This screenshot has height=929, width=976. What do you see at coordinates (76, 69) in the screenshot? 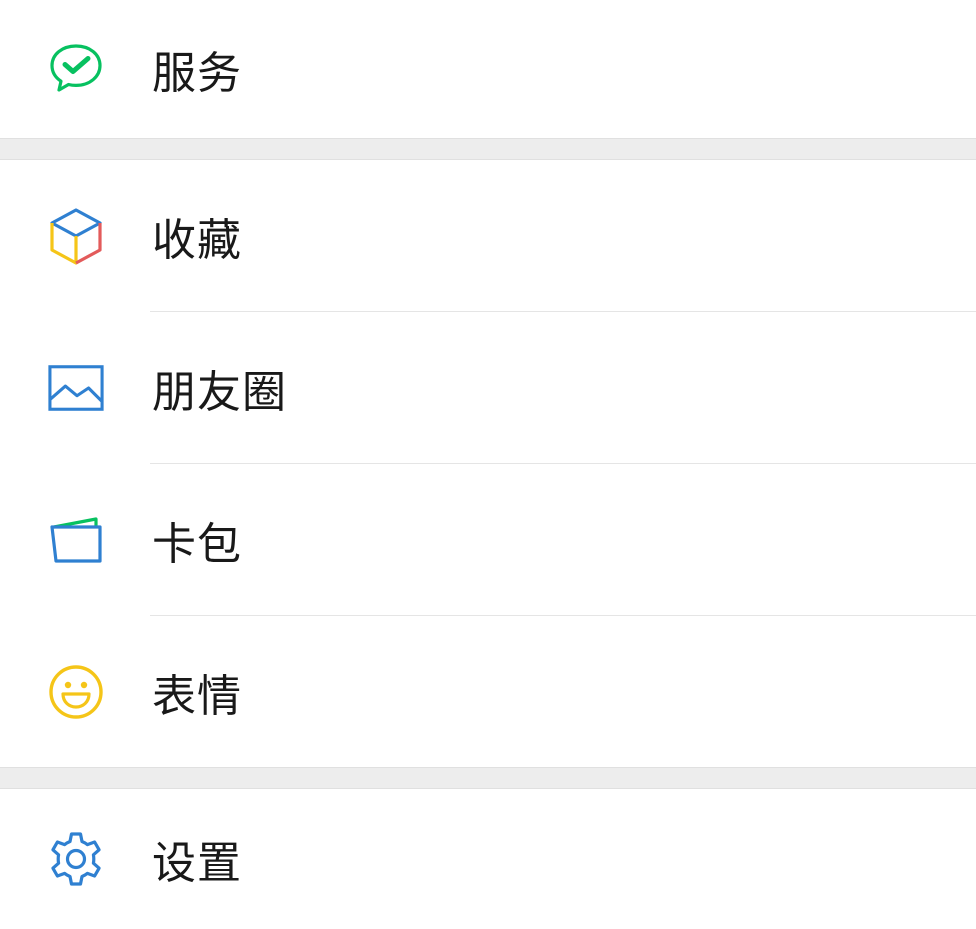
I see `wechat-pay-icon` at bounding box center [76, 69].